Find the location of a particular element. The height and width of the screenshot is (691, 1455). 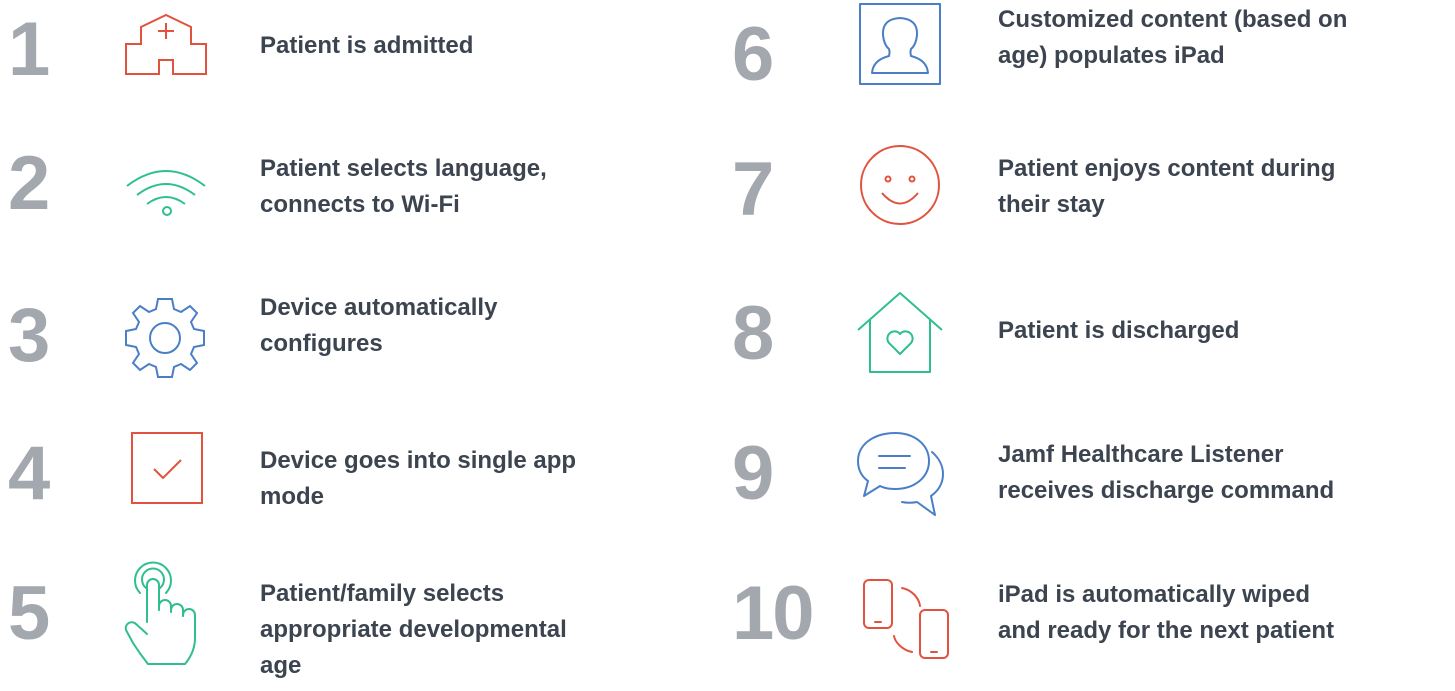

user-profile-icon is located at coordinates (900, 44).